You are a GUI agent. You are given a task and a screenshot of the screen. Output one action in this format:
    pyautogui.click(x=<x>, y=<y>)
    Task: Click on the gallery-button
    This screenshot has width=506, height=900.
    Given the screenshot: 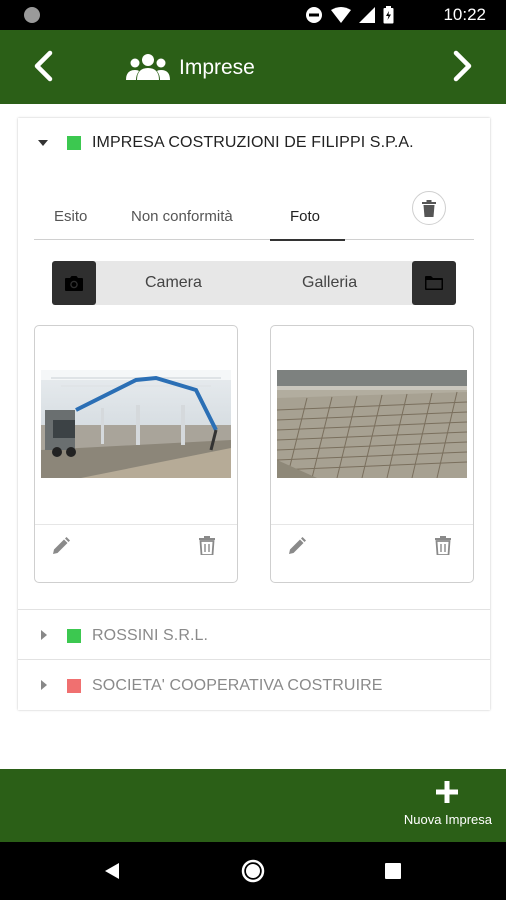 What is the action you would take?
    pyautogui.click(x=434, y=283)
    